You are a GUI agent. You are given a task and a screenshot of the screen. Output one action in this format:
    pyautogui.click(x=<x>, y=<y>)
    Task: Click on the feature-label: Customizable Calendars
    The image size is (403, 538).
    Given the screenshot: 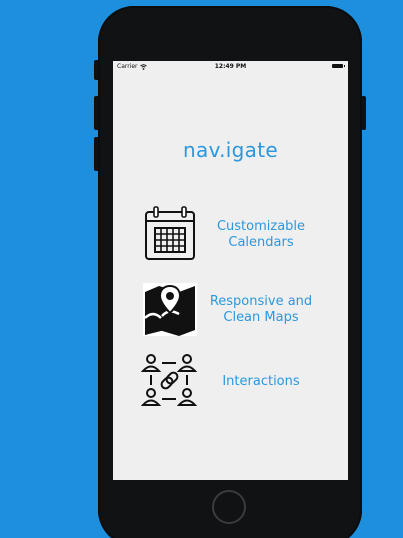 What is the action you would take?
    pyautogui.click(x=261, y=235)
    